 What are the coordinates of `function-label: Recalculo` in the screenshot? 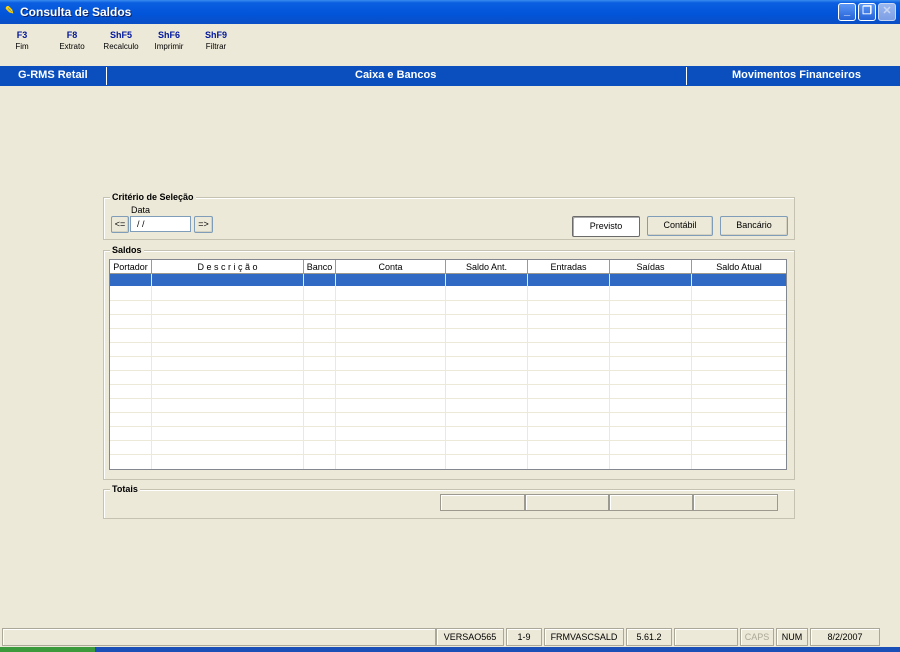 It's located at (121, 46).